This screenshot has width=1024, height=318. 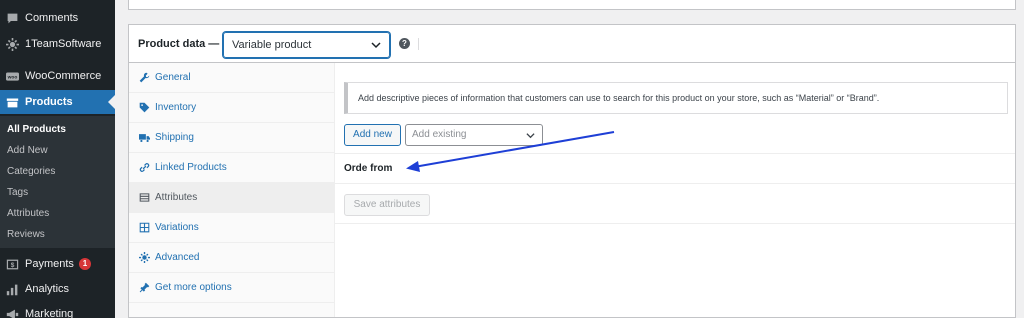 I want to click on submenu-all-products: All Products, so click(x=36, y=129).